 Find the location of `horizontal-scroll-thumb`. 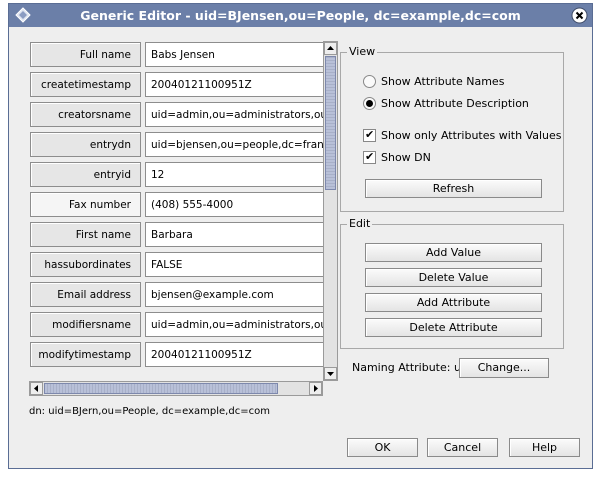

horizontal-scroll-thumb is located at coordinates (161, 388).